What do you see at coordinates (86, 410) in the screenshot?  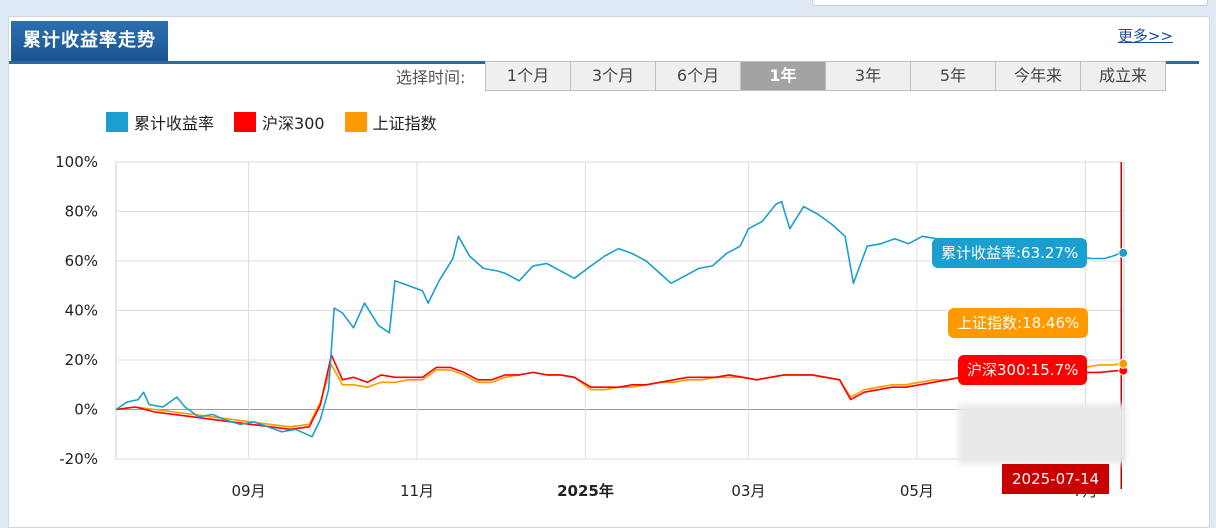 I see `y-tick-label: 0%` at bounding box center [86, 410].